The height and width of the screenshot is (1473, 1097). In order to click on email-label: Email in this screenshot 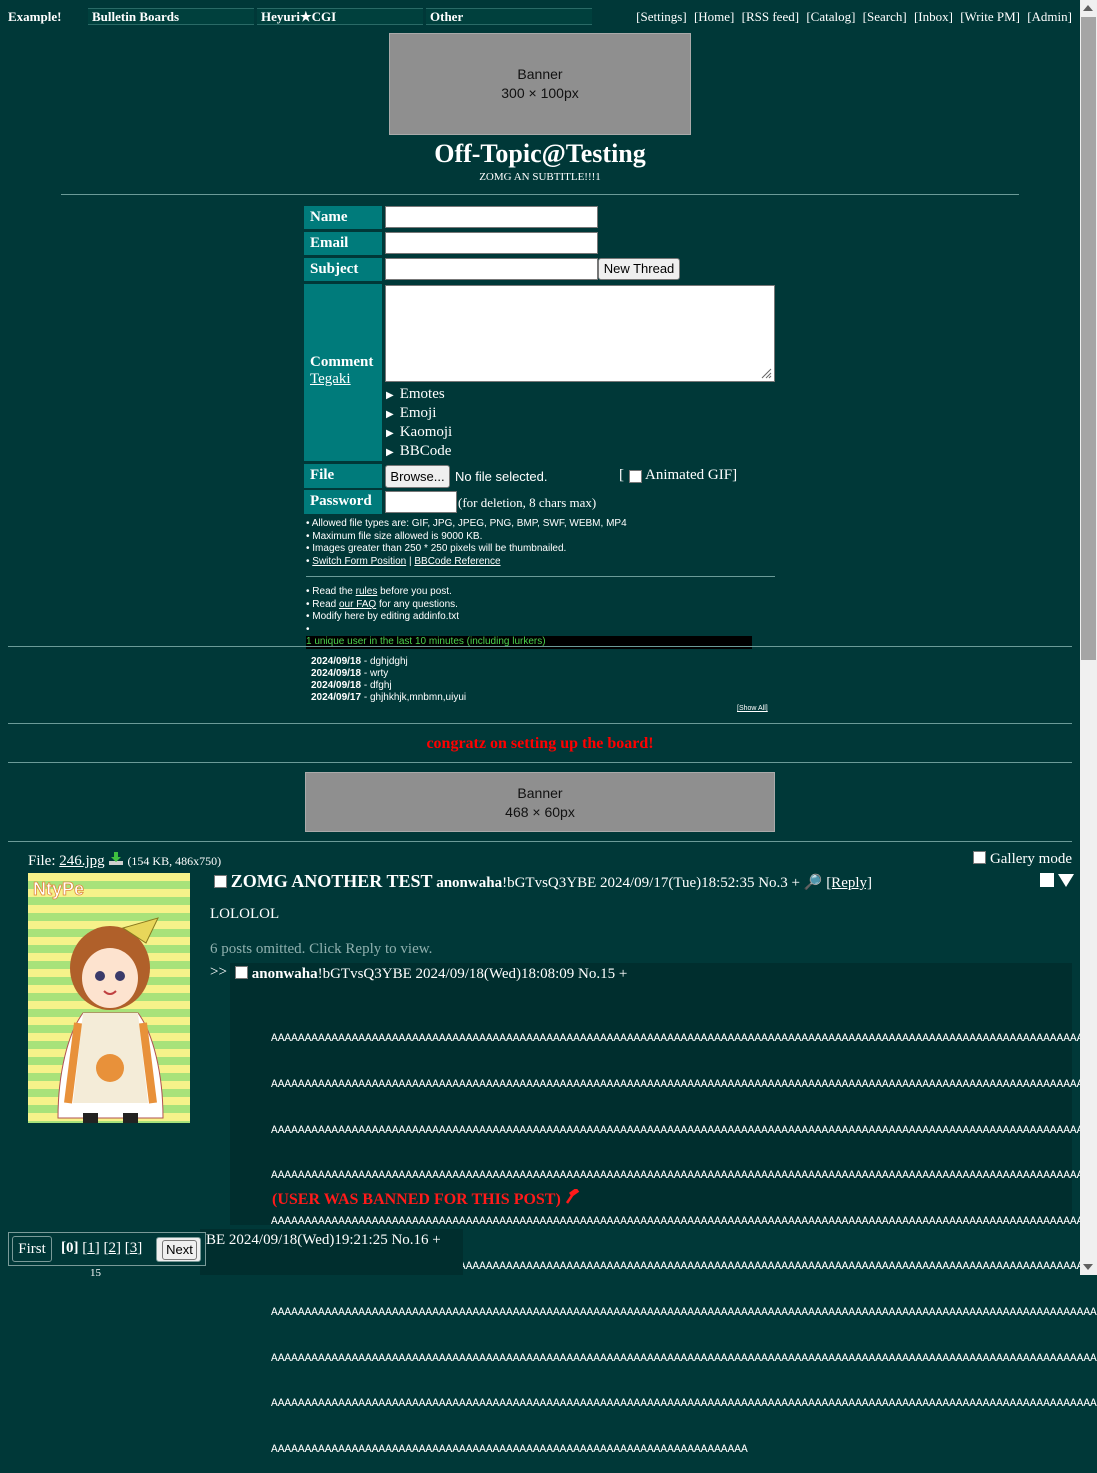, I will do `click(343, 243)`.